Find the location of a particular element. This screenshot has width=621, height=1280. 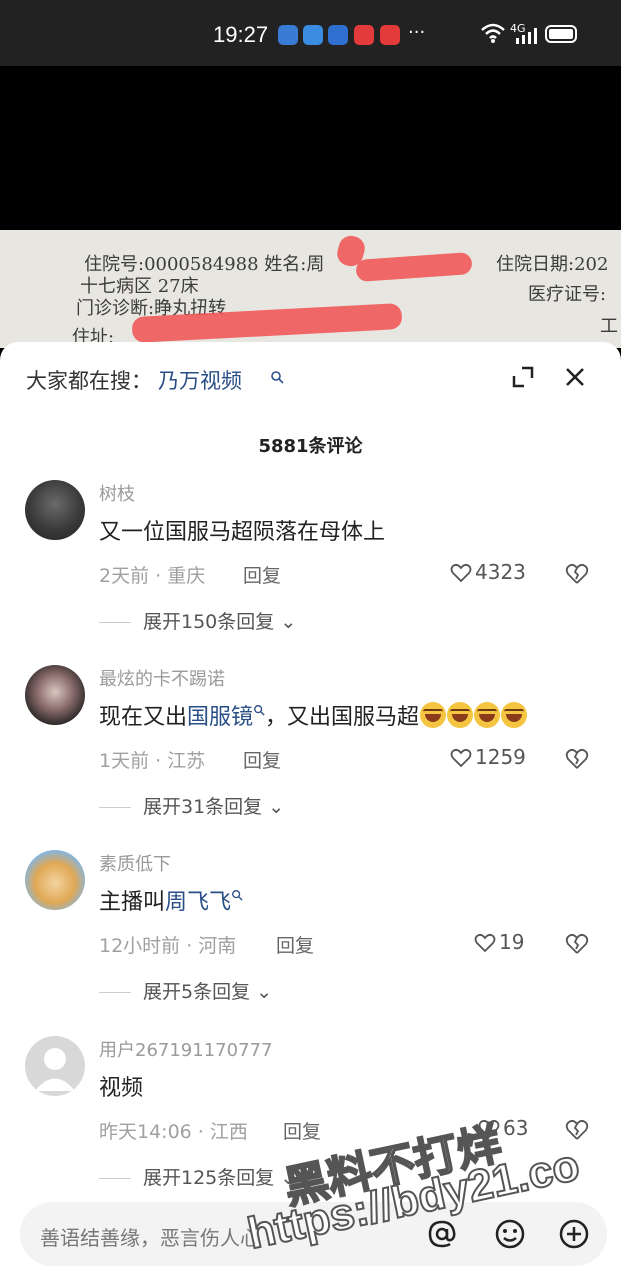

comment-search-link: 国服镜 is located at coordinates (220, 717).